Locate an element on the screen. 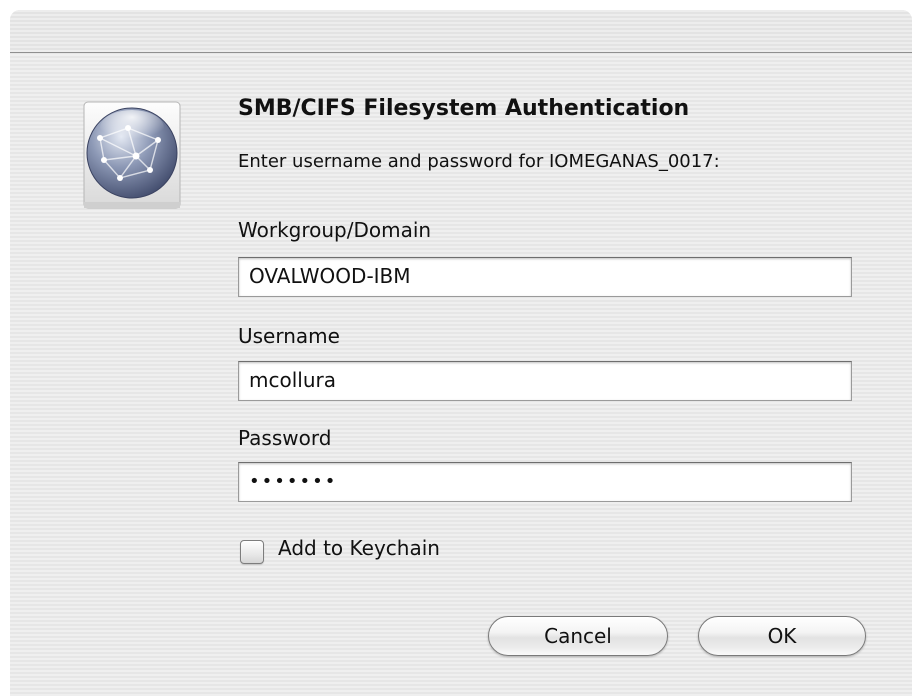  network-globe-icon is located at coordinates (132, 155).